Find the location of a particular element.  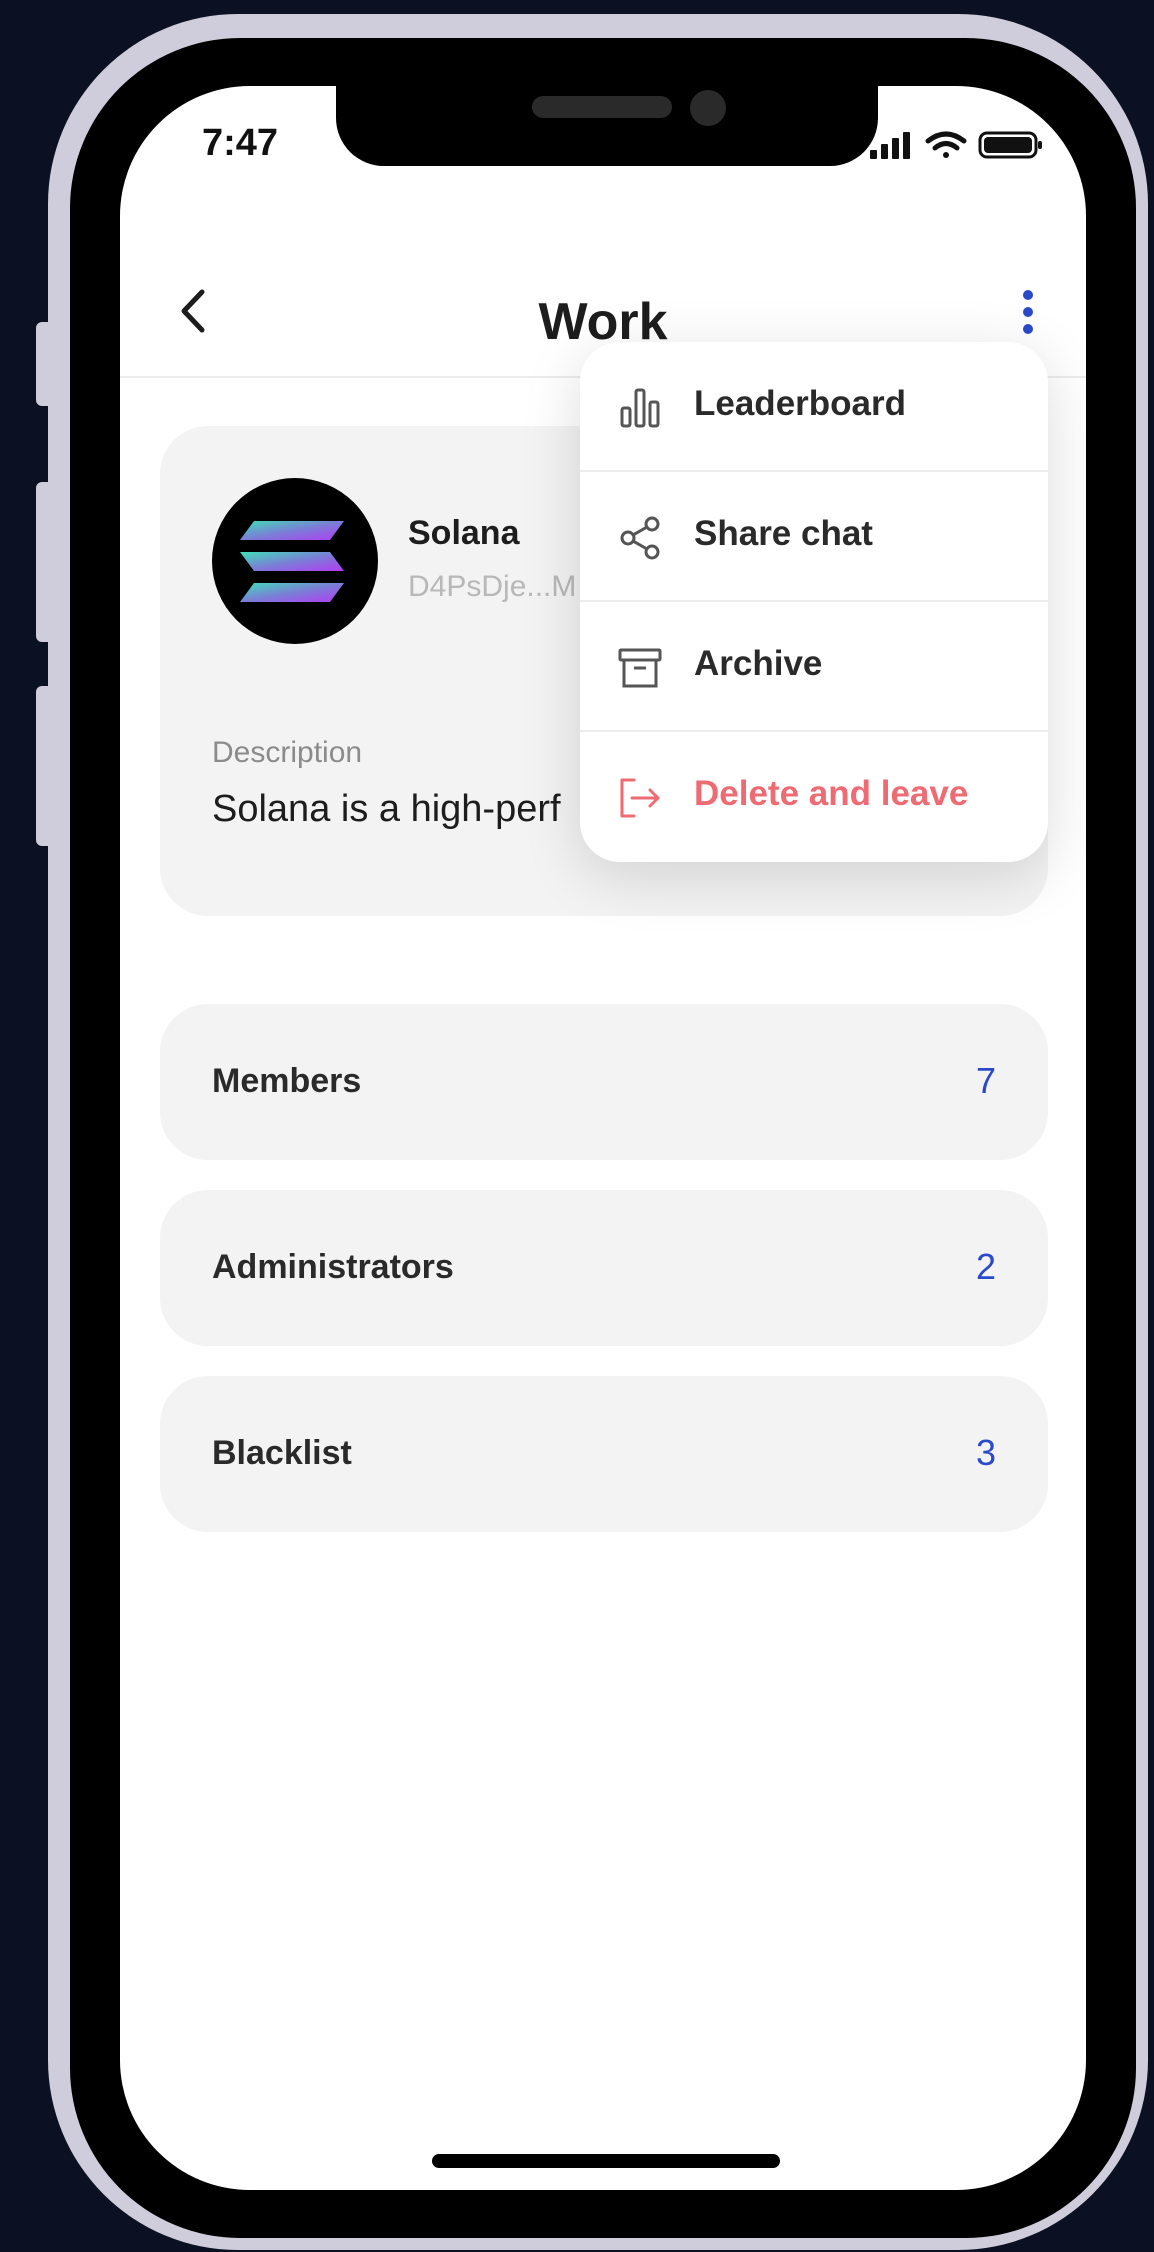

administrators-label: Administrators is located at coordinates (333, 1267).